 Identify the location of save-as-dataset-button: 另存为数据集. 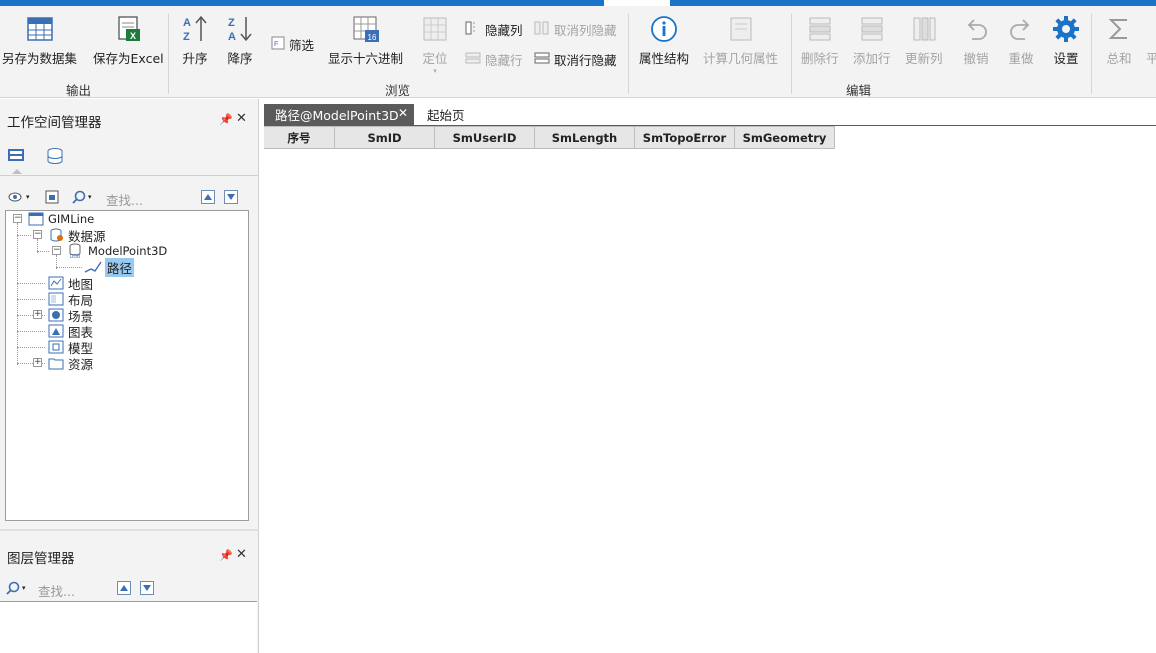
(39, 39).